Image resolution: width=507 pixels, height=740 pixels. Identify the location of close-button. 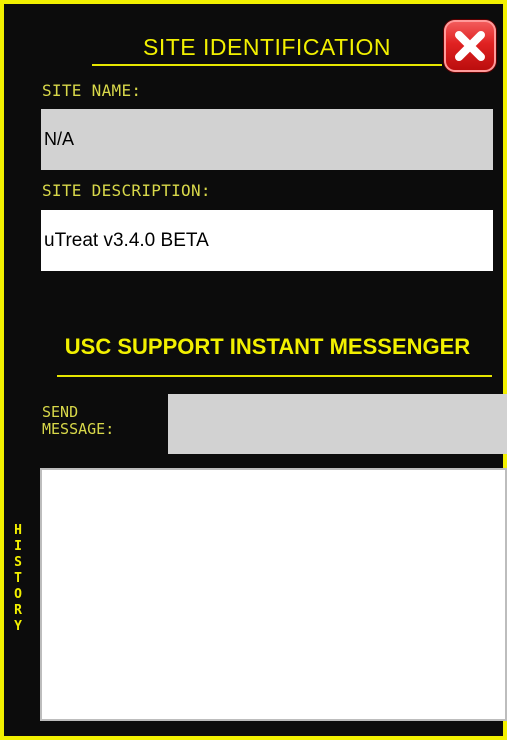
(470, 46).